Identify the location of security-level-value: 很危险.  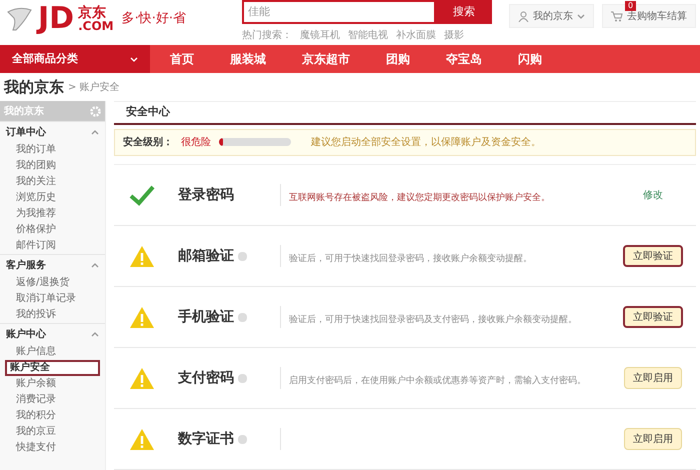
(196, 143).